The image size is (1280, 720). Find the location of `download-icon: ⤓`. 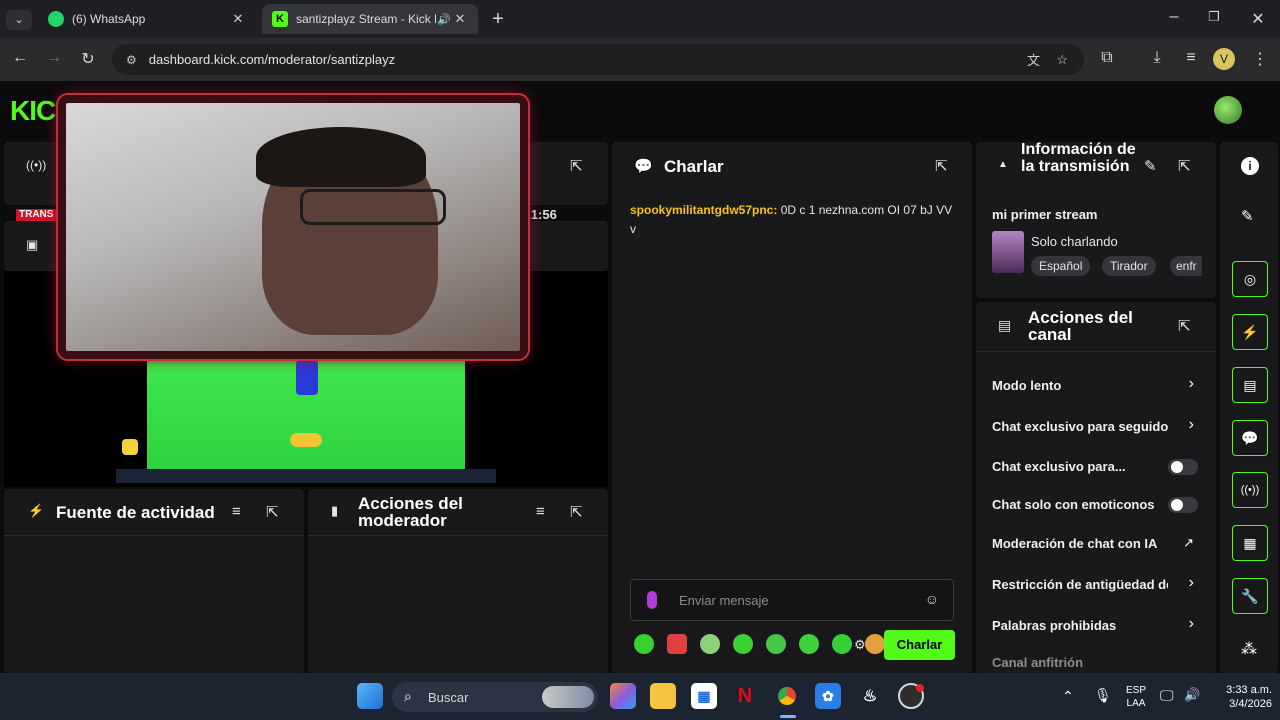

download-icon: ⤓ is located at coordinates (1157, 58).